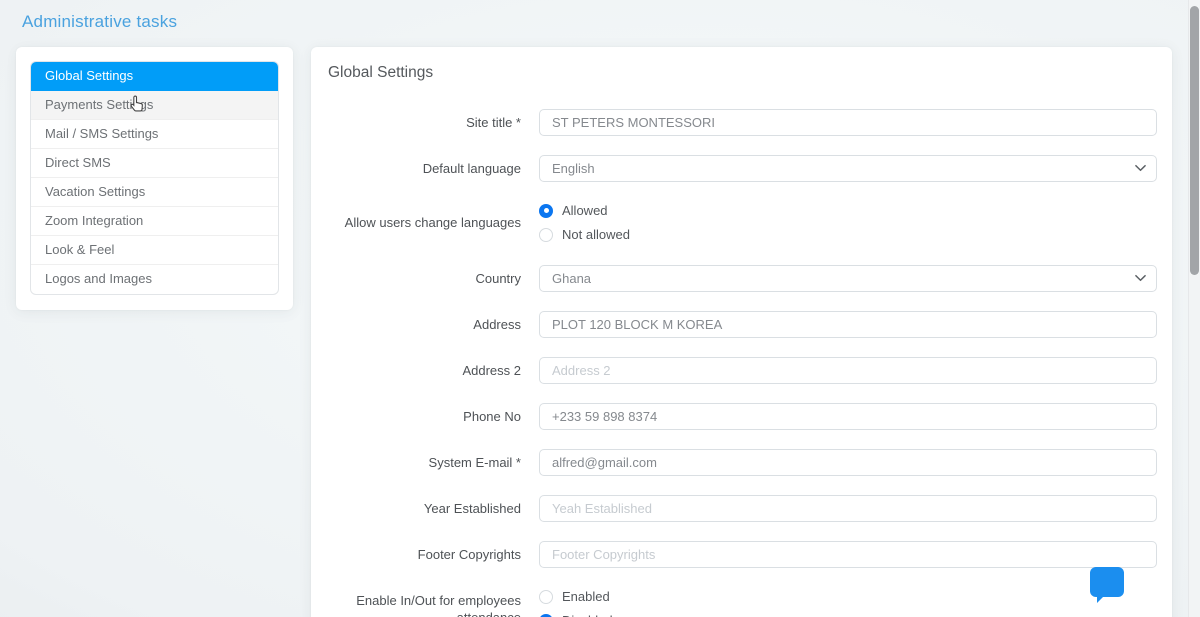 This screenshot has width=1200, height=617. I want to click on sidebar-item-logos-and-images: Logos and Images, so click(154, 279).